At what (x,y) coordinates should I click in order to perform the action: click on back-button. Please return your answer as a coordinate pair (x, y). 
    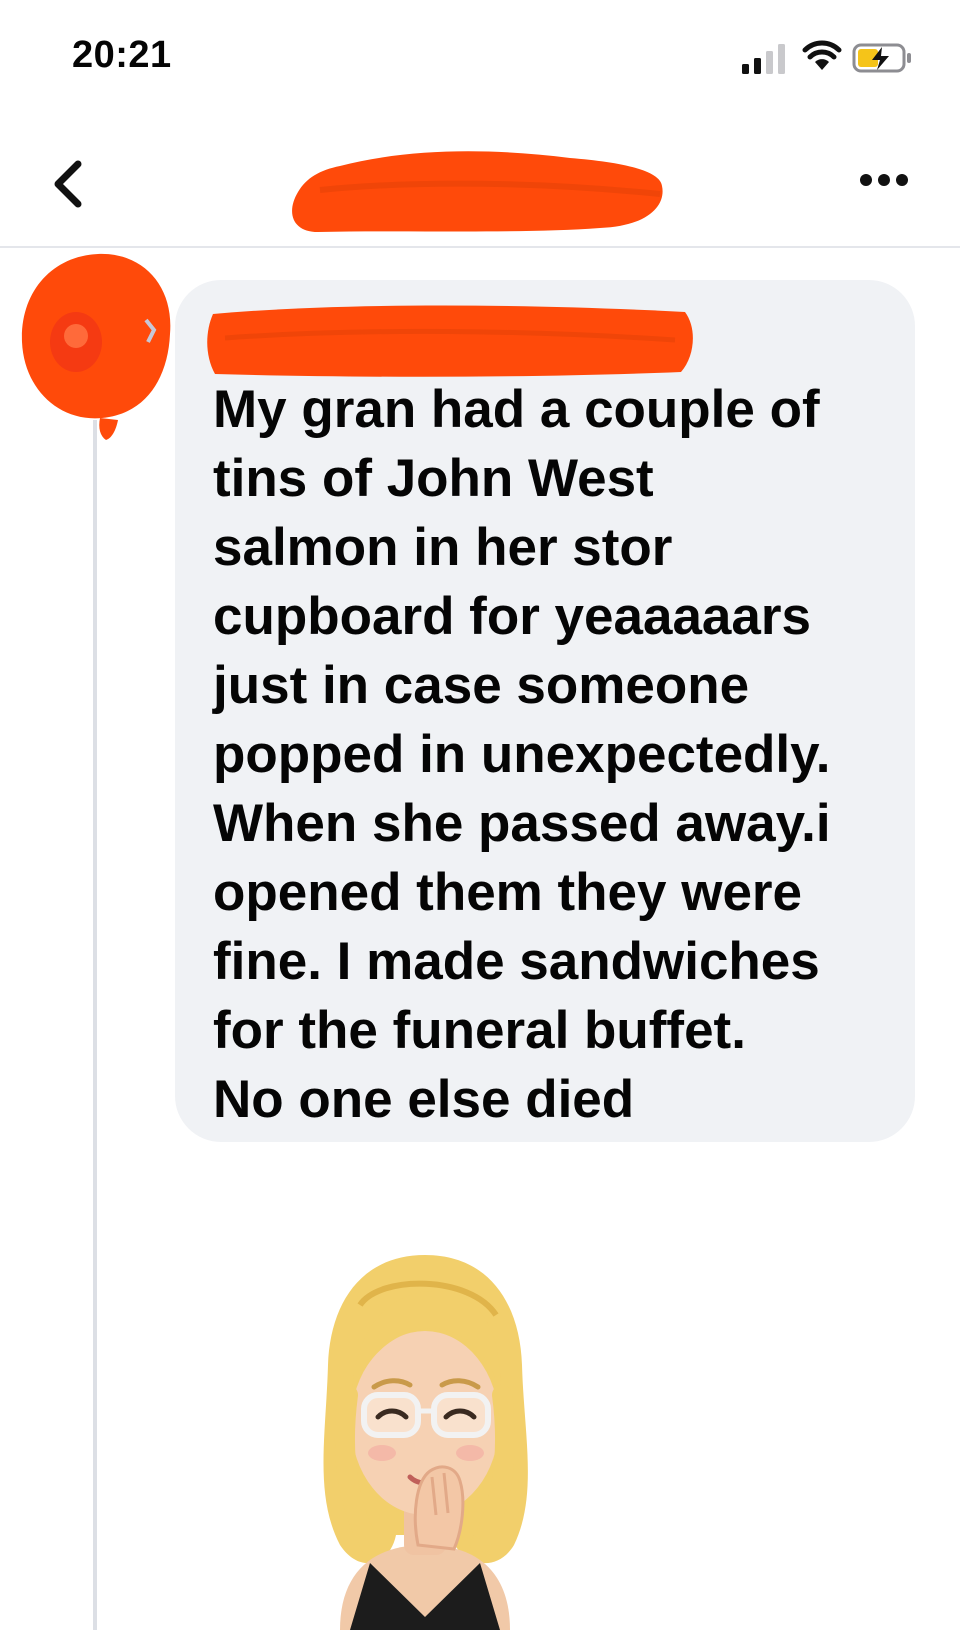
    Looking at the image, I should click on (69, 184).